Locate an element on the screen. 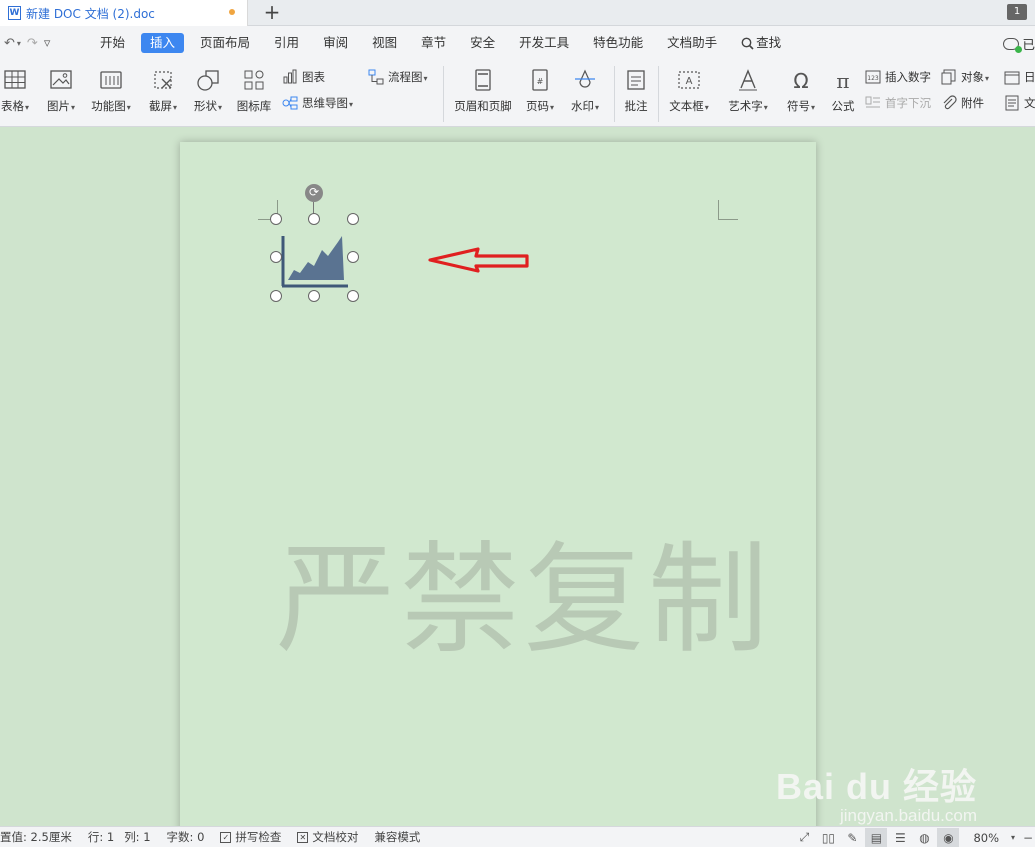 This screenshot has width=1035, height=847. resize-handle-bottom-left is located at coordinates (276, 296).